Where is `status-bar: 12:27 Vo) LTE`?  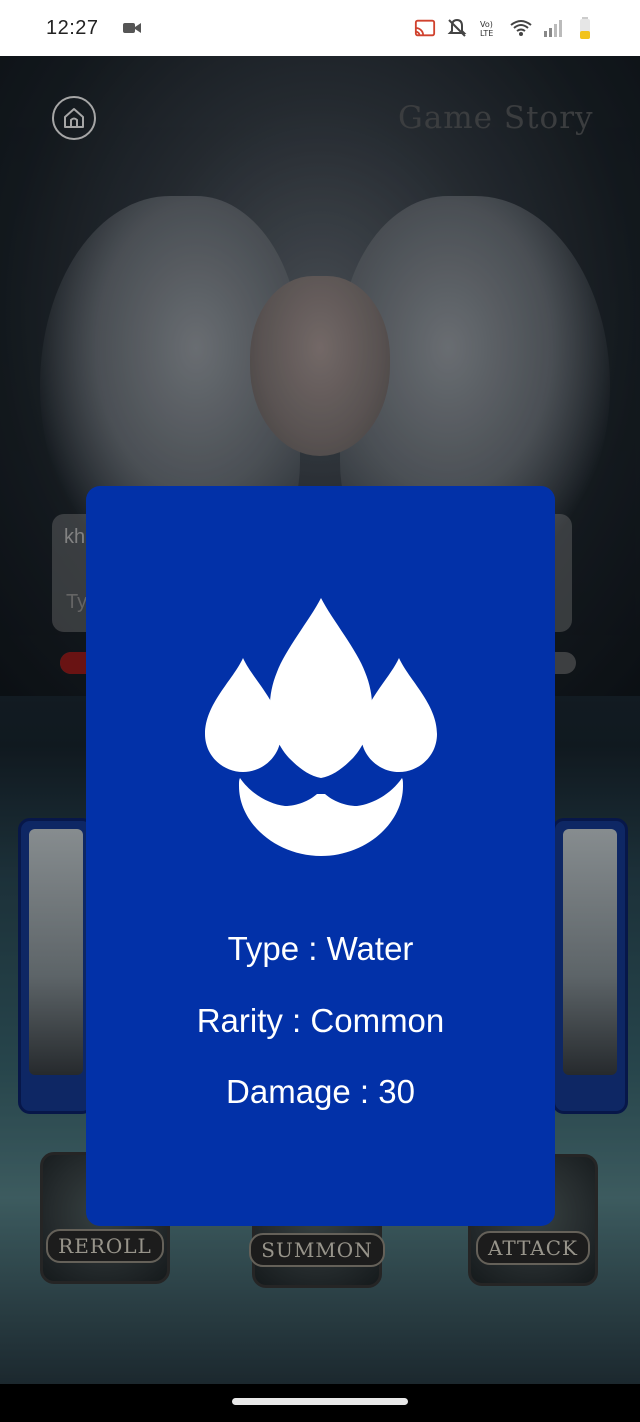 status-bar: 12:27 Vo) LTE is located at coordinates (320, 28).